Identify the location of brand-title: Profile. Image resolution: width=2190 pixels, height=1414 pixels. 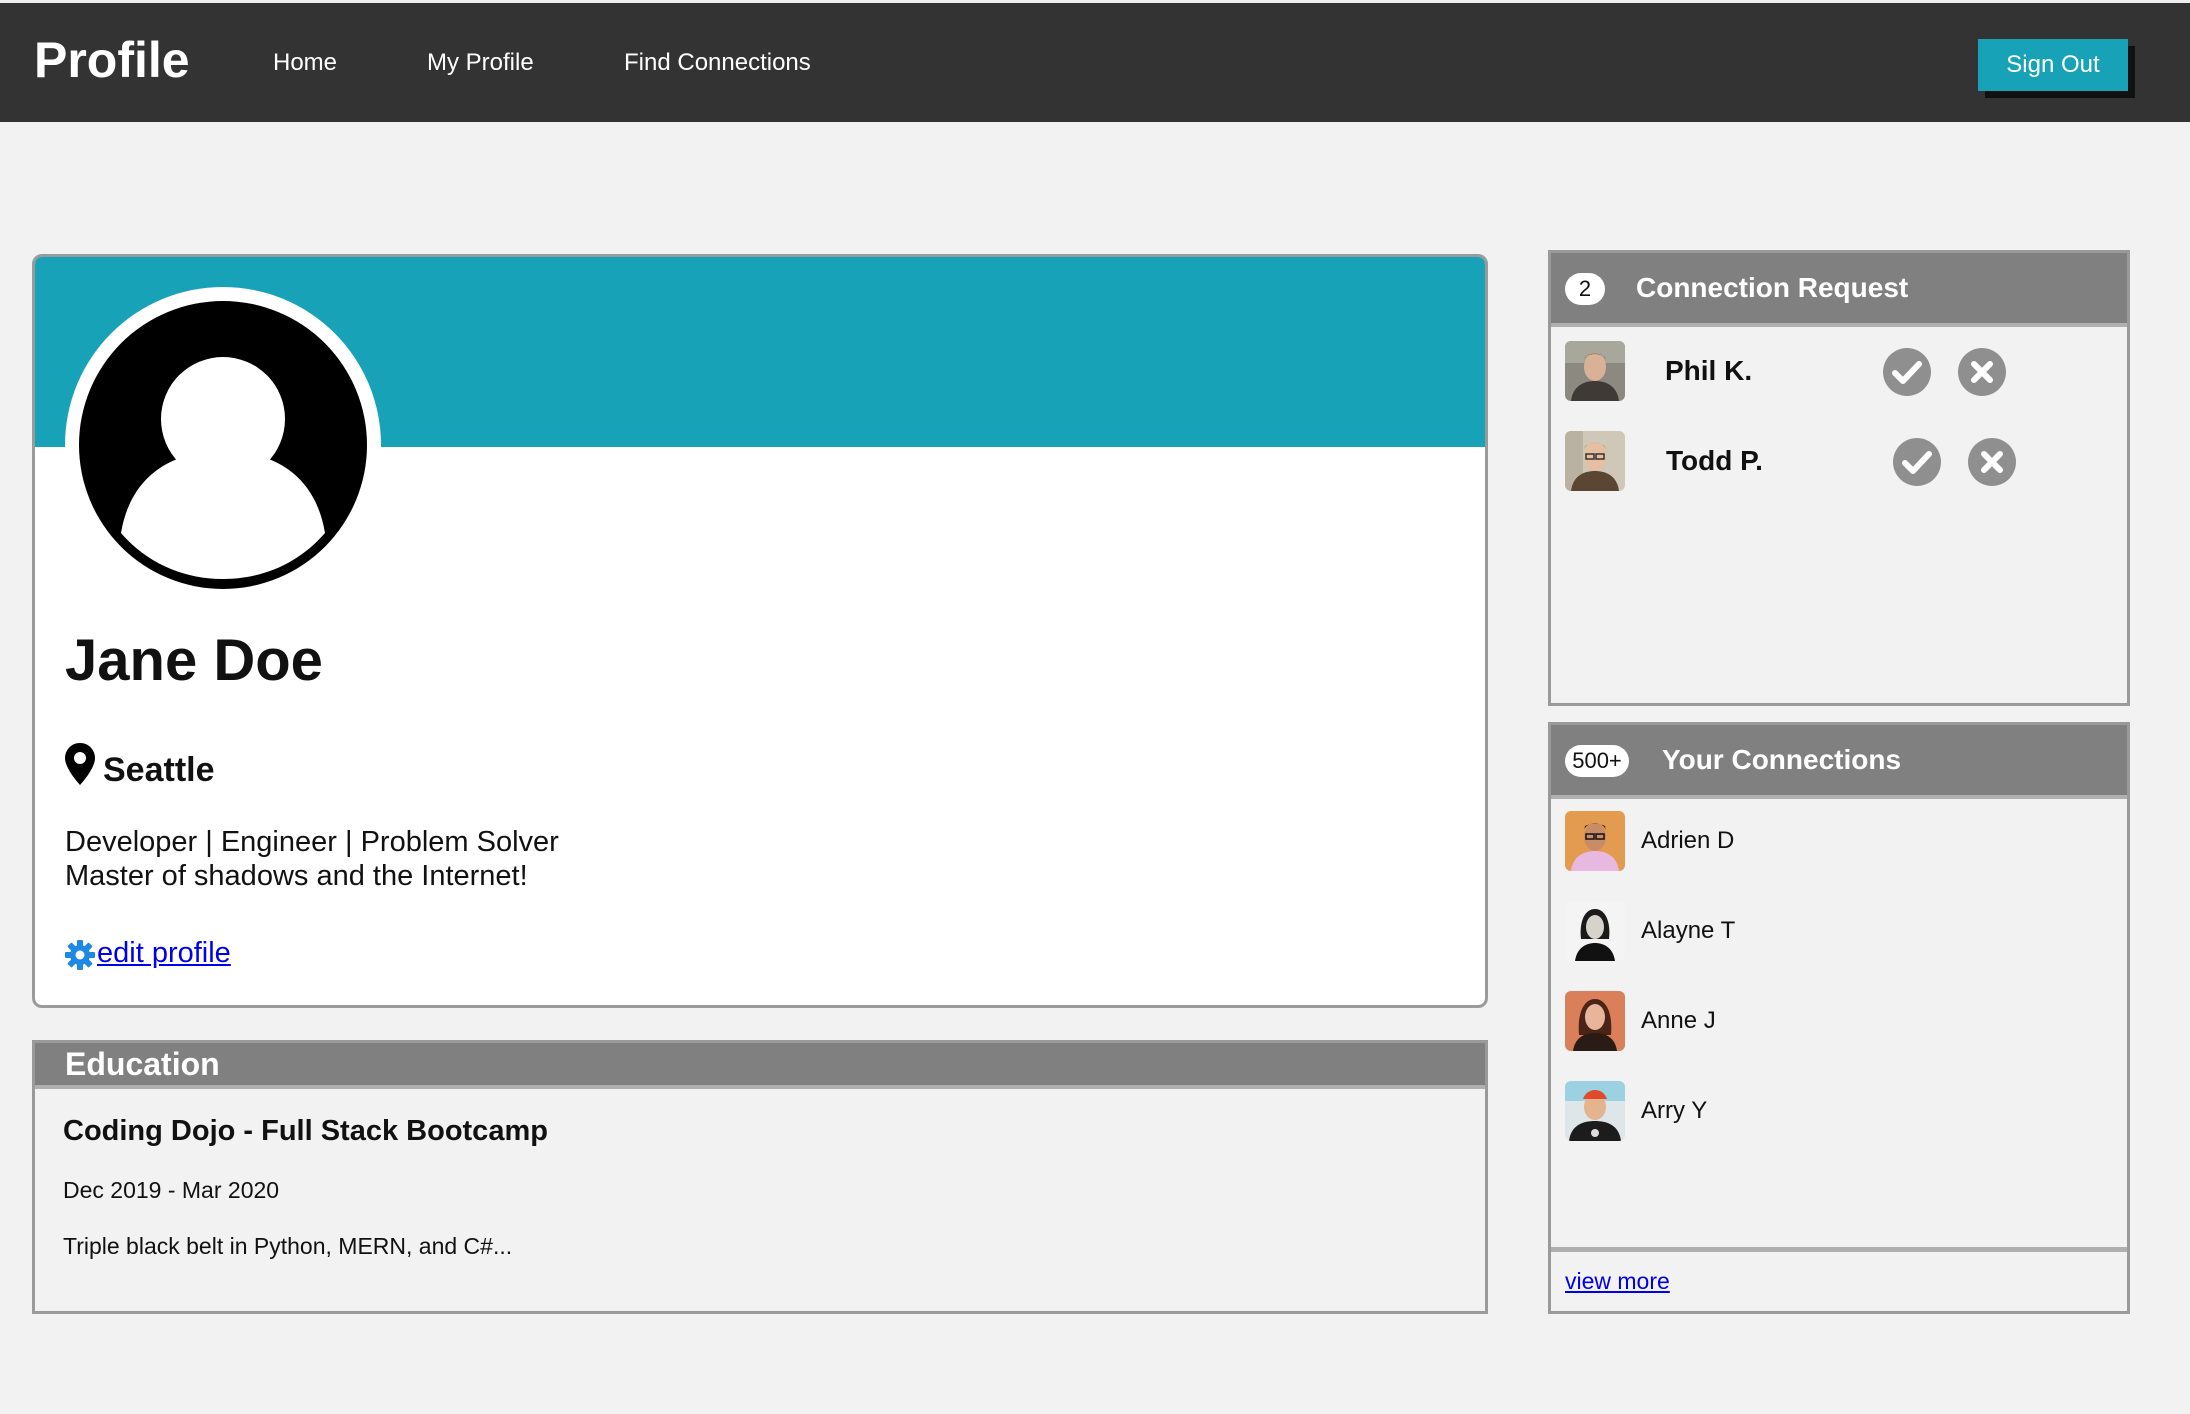
(112, 60).